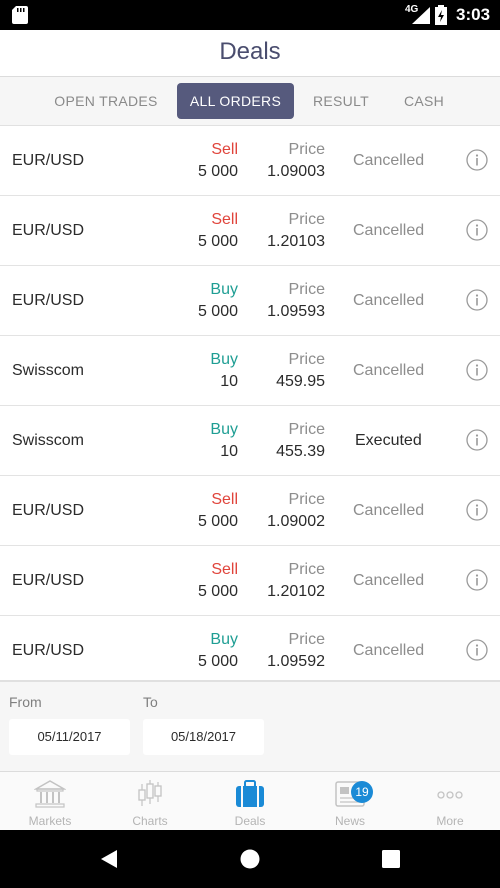 The image size is (500, 888). I want to click on nav-charts: Charts, so click(150, 801).